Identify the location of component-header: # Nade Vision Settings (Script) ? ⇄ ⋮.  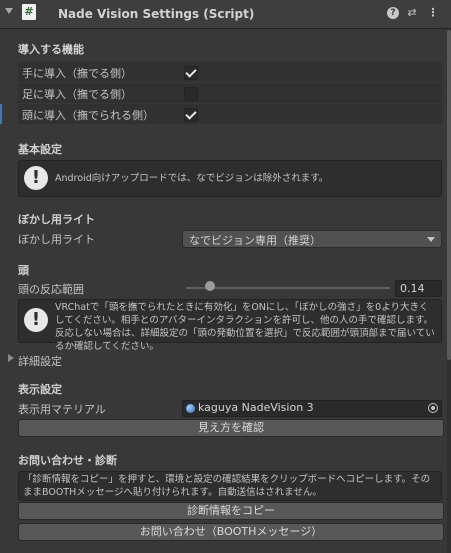
(225, 14).